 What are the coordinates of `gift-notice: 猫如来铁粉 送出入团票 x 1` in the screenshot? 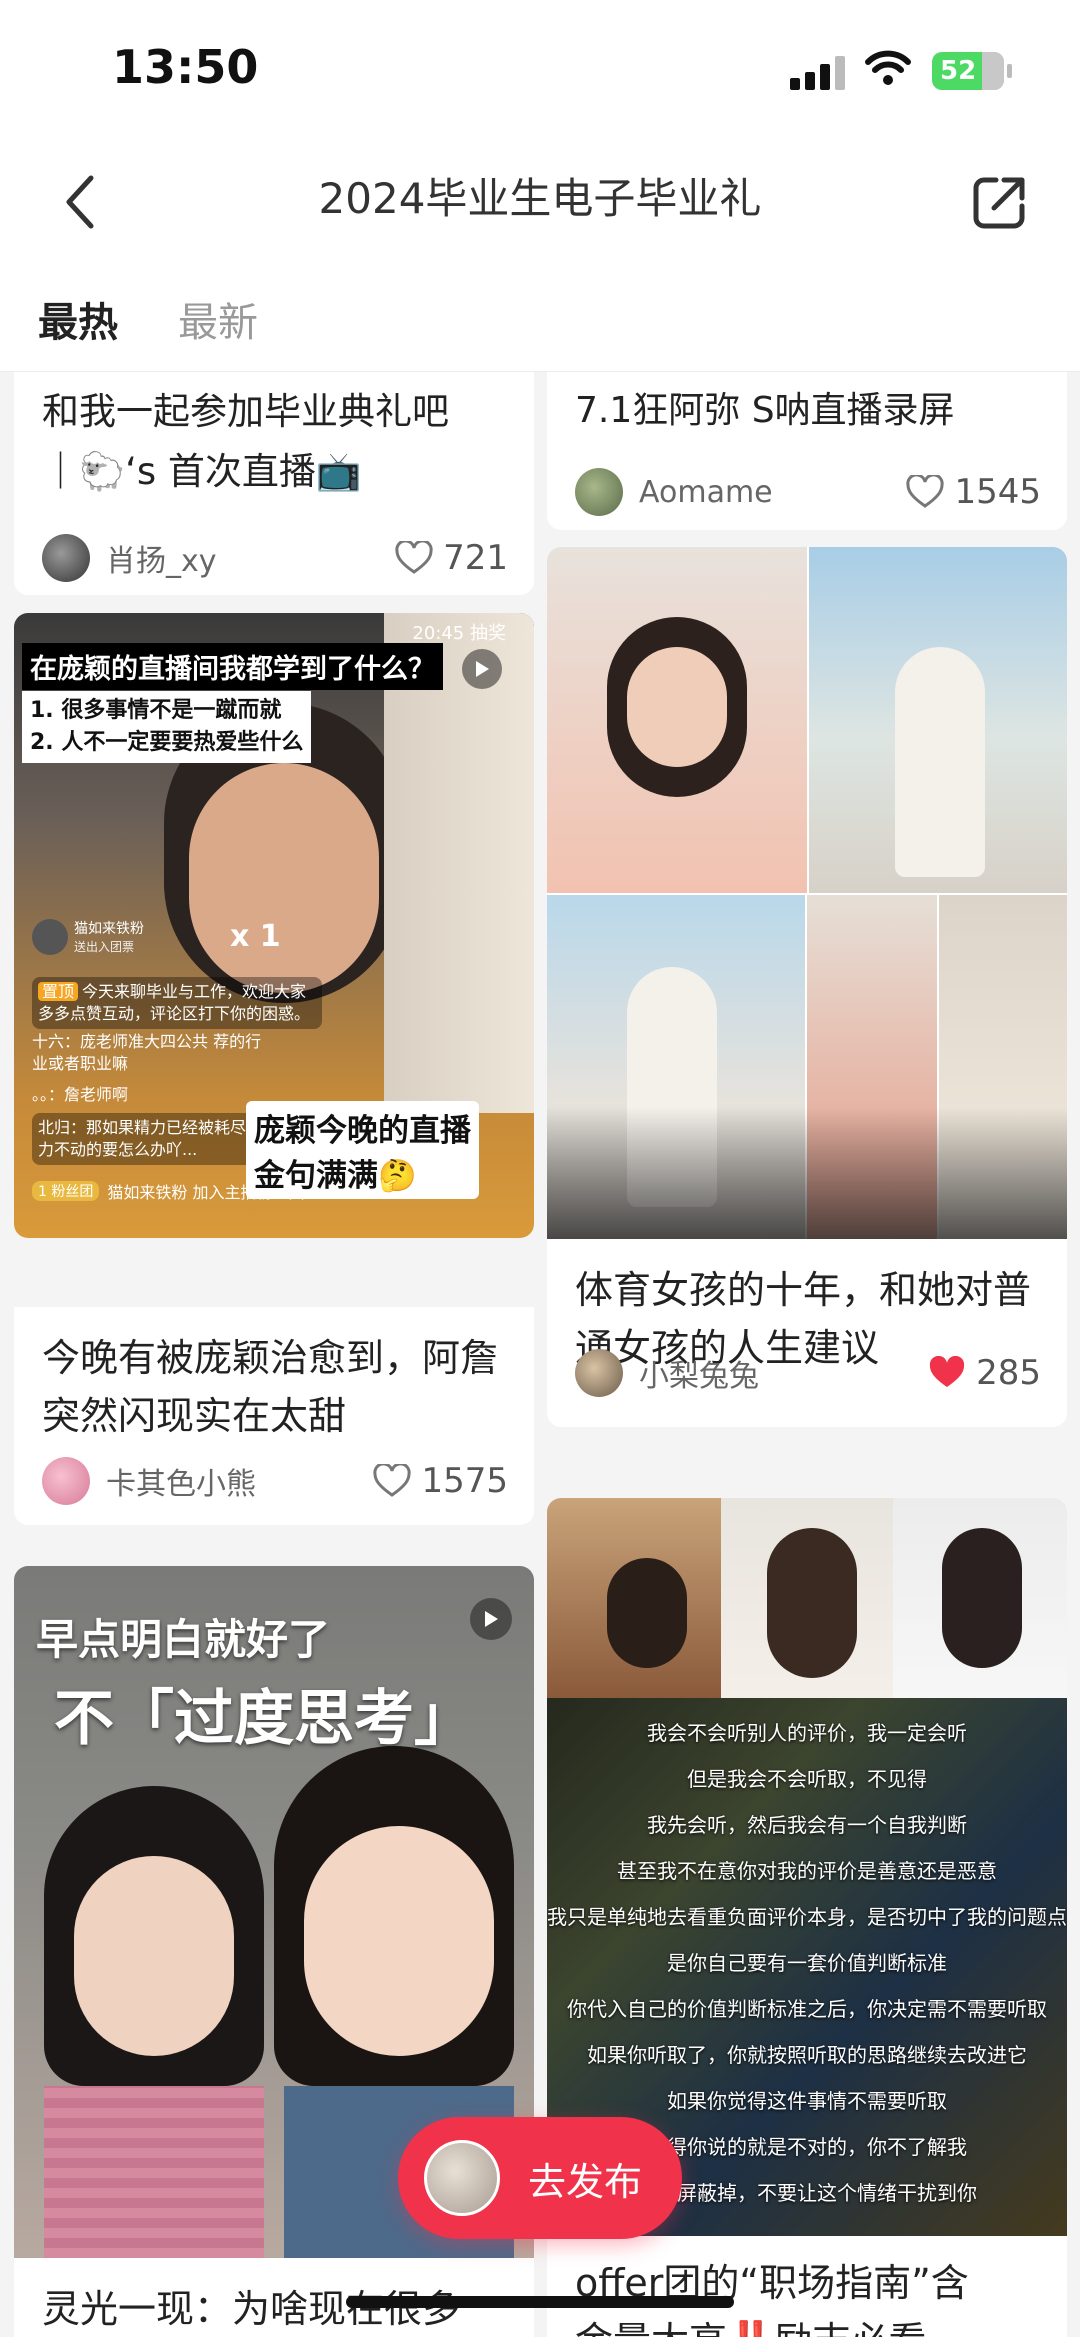 It's located at (156, 936).